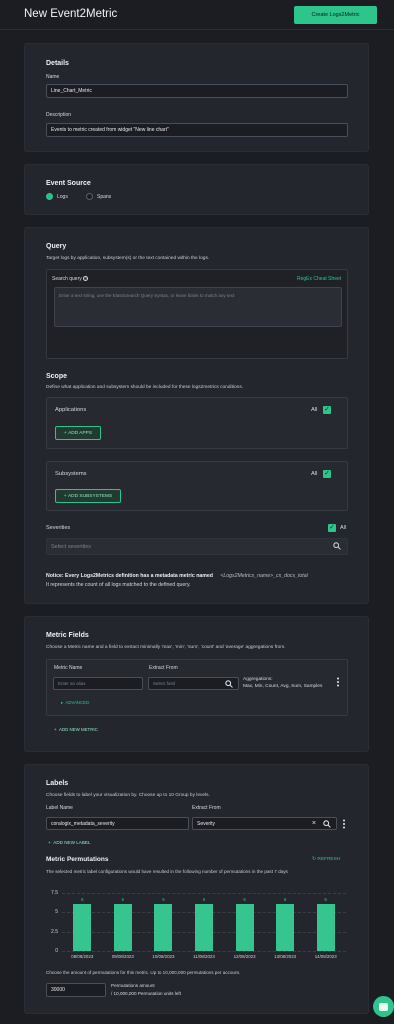 The width and height of the screenshot is (394, 1024). What do you see at coordinates (197, 91) in the screenshot?
I see `name-input: Line_Chart_Metric` at bounding box center [197, 91].